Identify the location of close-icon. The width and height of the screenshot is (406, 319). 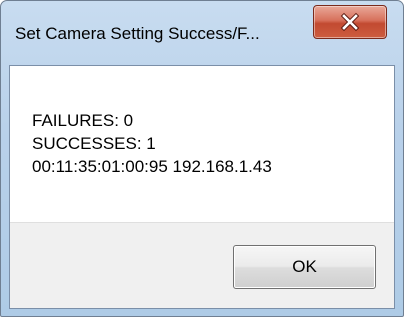
(350, 22).